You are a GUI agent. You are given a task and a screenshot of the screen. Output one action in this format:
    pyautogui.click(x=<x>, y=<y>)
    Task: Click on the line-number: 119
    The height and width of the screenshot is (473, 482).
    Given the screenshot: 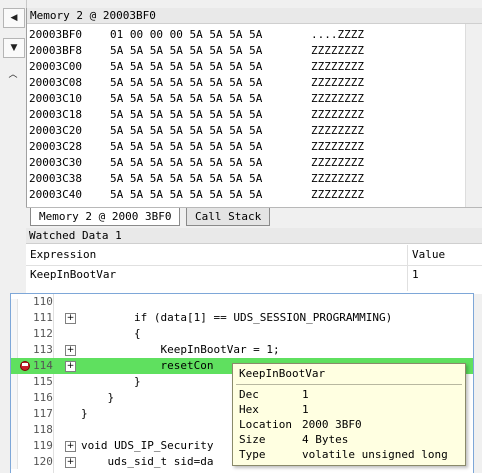 What is the action you would take?
    pyautogui.click(x=43, y=445)
    